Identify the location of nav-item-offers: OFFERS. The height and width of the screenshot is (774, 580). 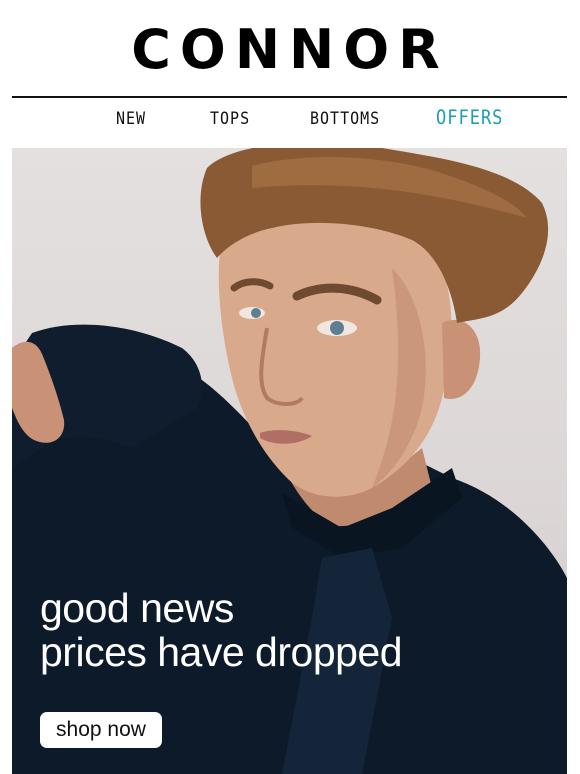
(469, 118).